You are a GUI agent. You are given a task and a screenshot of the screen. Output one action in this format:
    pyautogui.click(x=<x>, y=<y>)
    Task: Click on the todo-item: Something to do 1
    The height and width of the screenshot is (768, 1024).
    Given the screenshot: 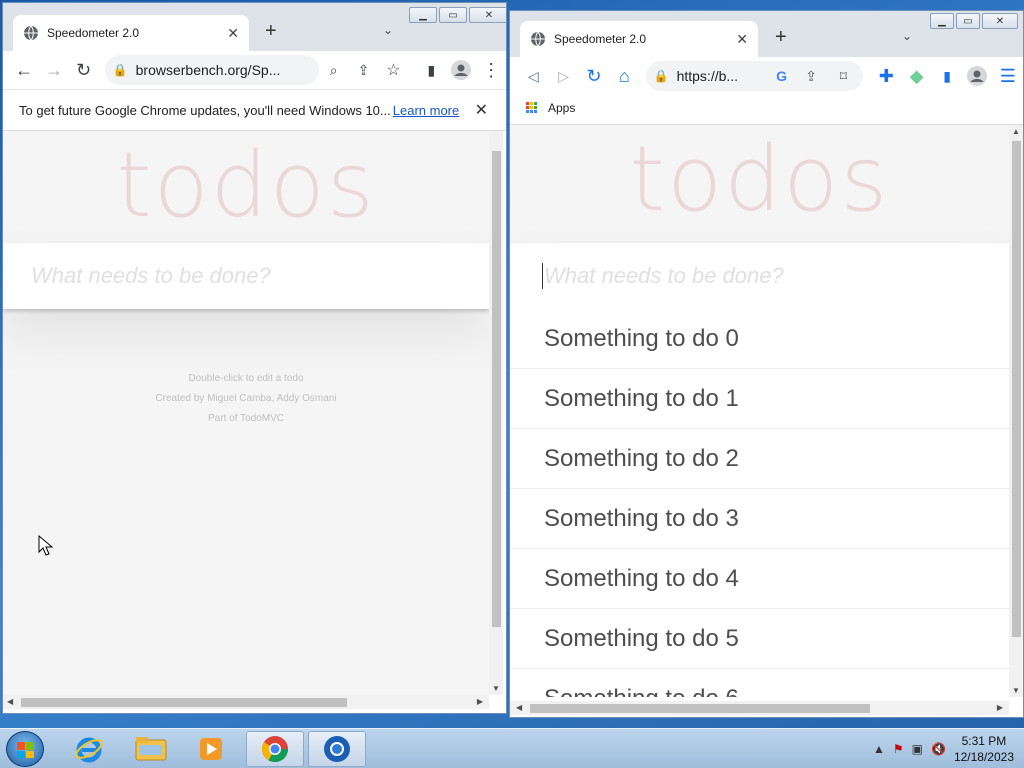 What is the action you would take?
    pyautogui.click(x=759, y=399)
    